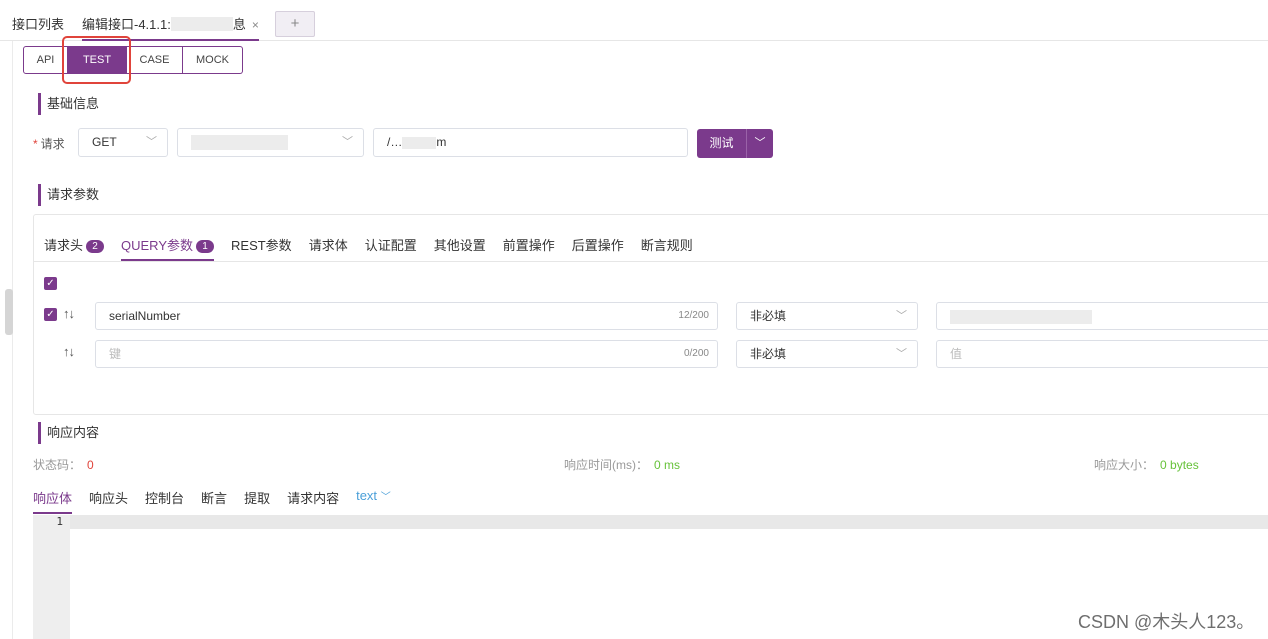 The height and width of the screenshot is (639, 1268). What do you see at coordinates (255, 25) in the screenshot?
I see `close-icon: ×` at bounding box center [255, 25].